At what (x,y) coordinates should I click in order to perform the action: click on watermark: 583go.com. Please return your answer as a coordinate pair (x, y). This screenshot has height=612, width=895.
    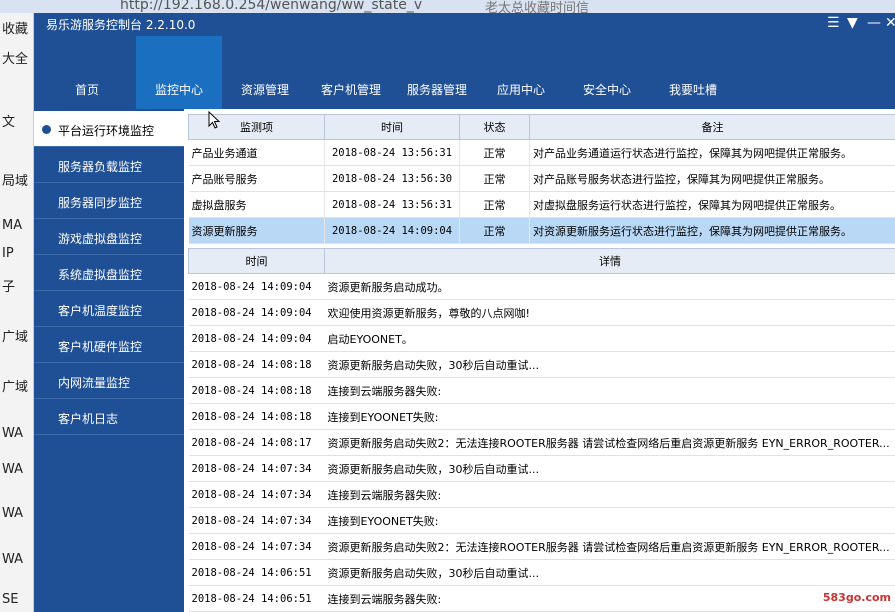
    Looking at the image, I should click on (856, 597).